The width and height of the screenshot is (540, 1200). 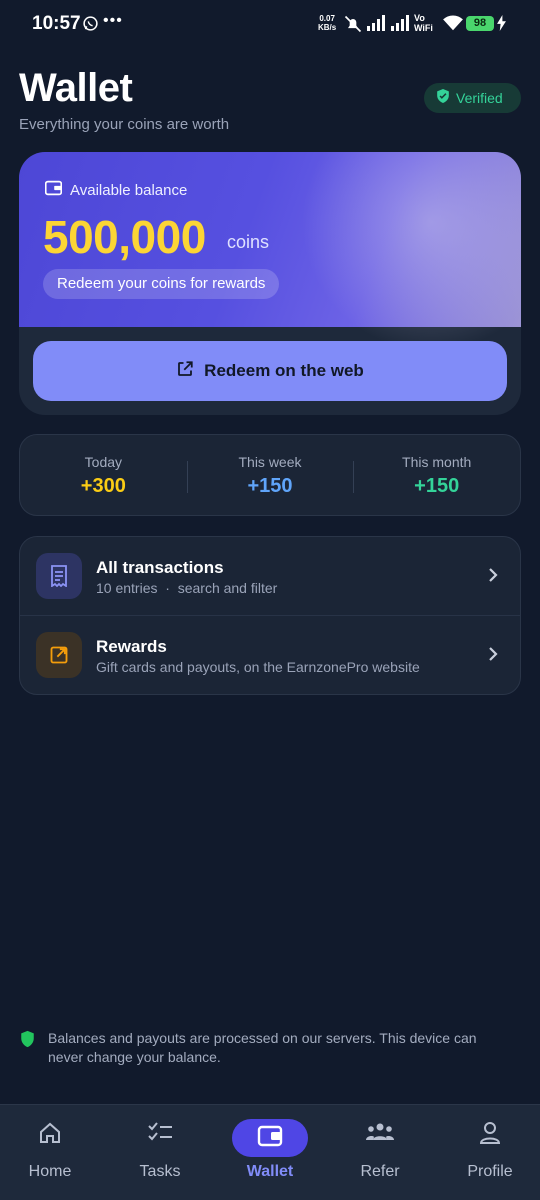 I want to click on nav-tasks: Tasks, so click(x=160, y=1152).